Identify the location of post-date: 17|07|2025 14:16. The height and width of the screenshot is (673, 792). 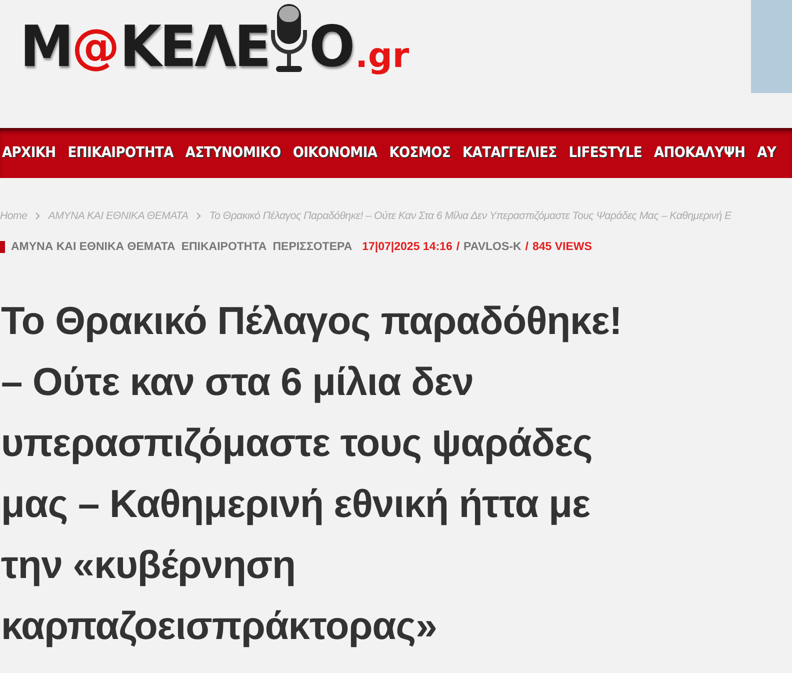
(407, 247).